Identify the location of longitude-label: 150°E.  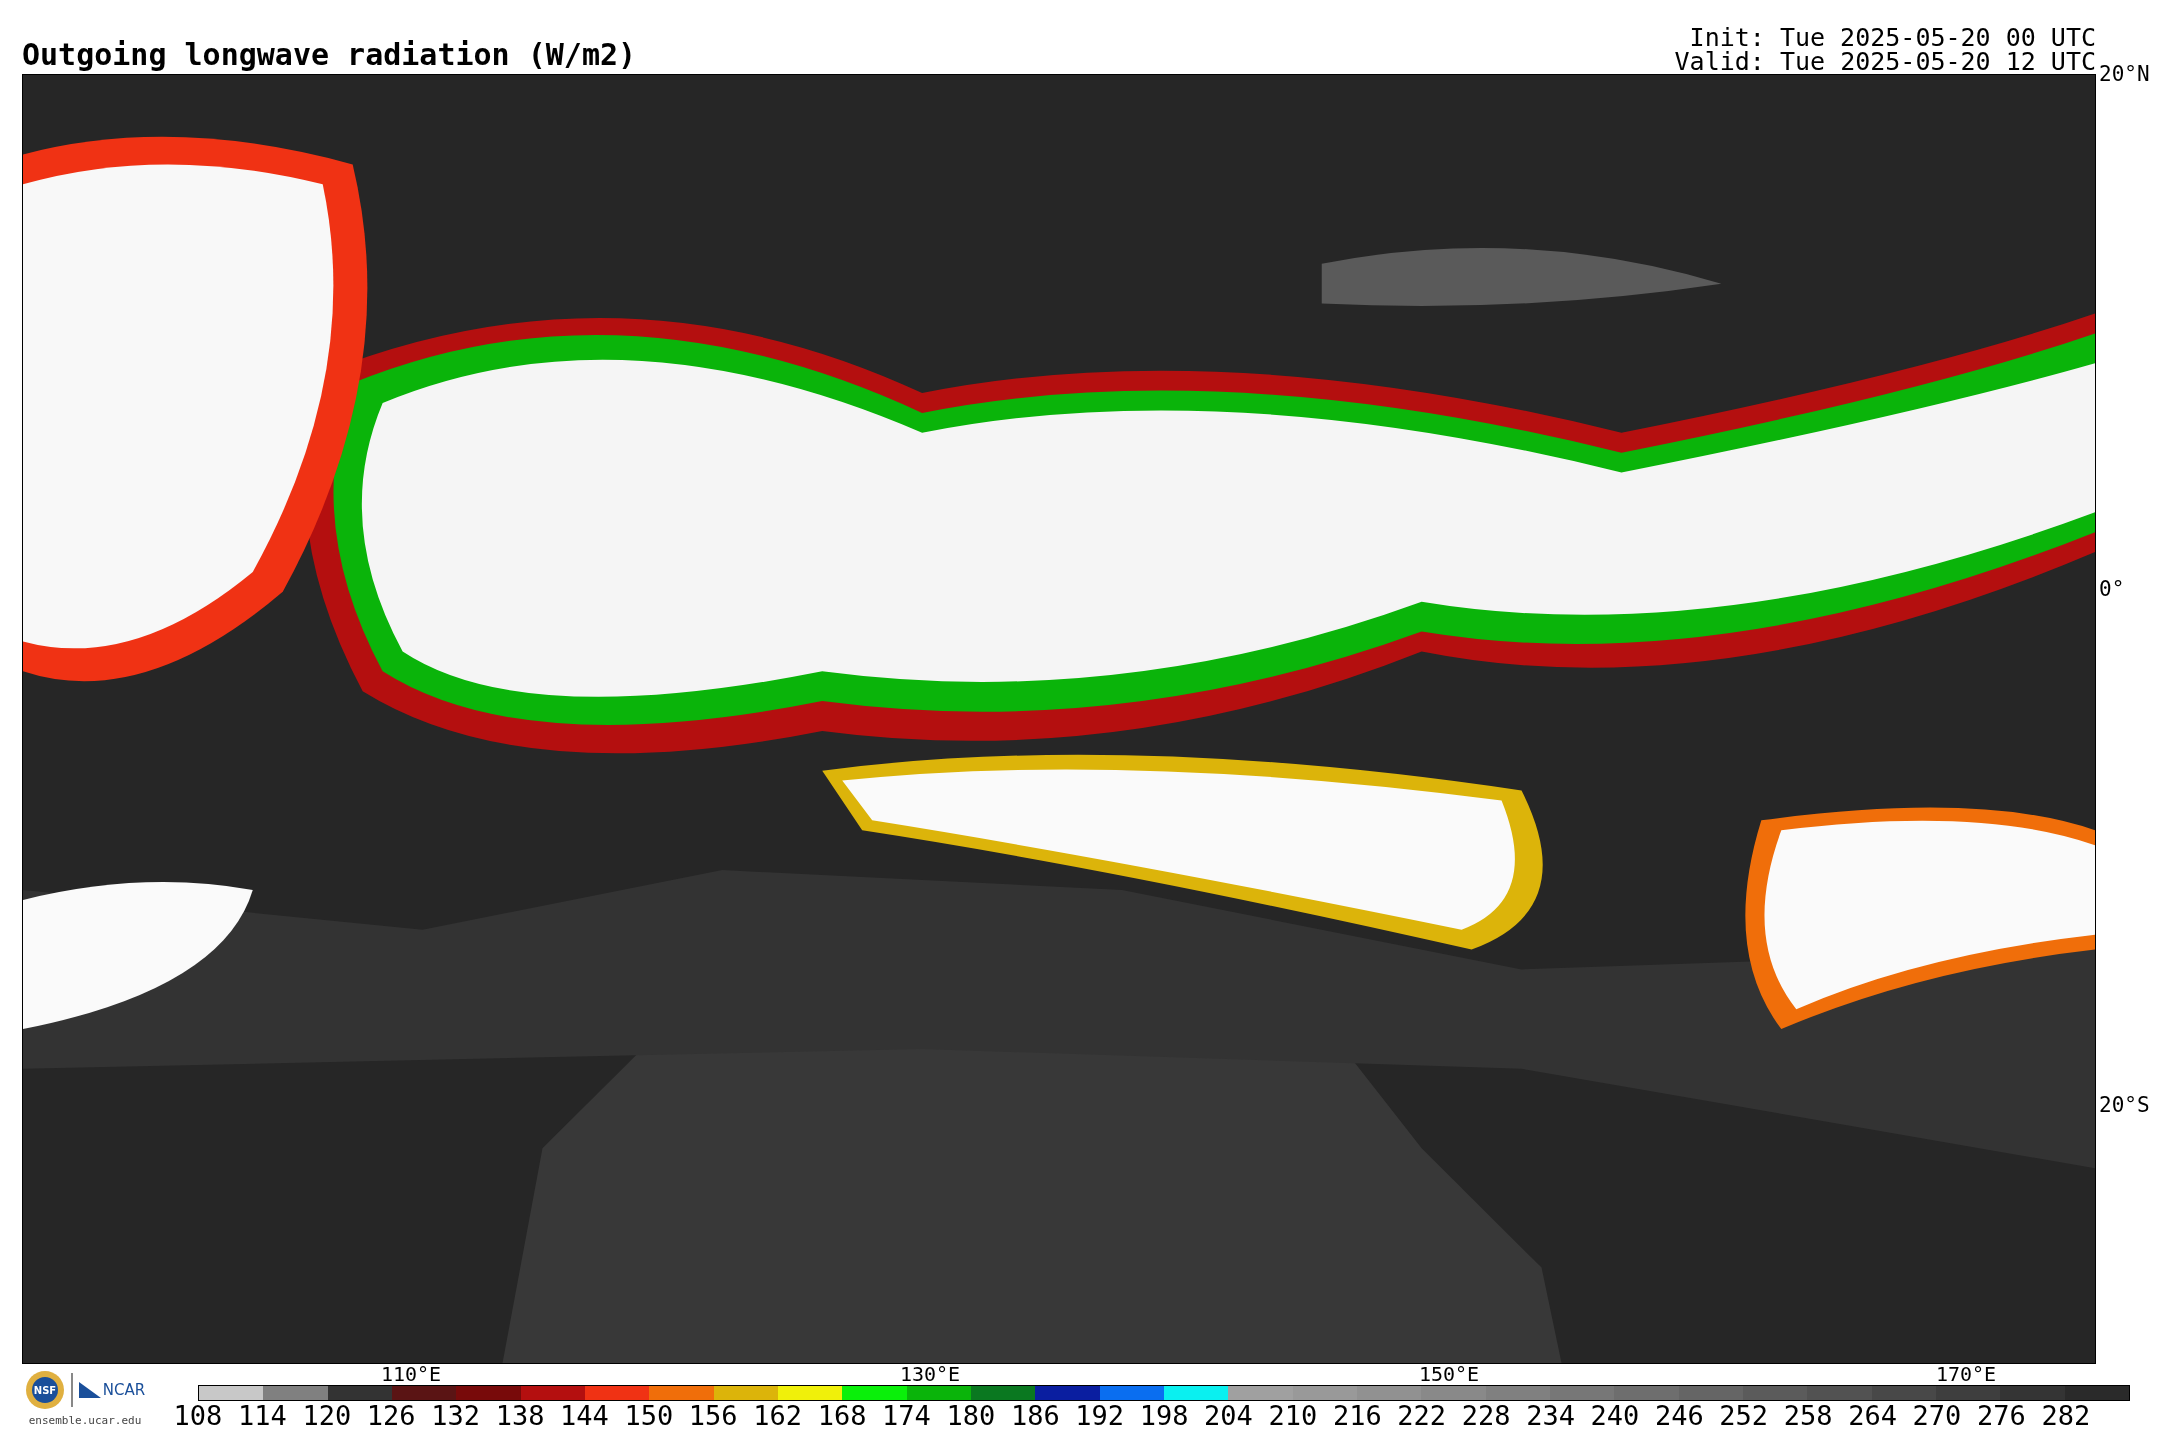
(1449, 1374).